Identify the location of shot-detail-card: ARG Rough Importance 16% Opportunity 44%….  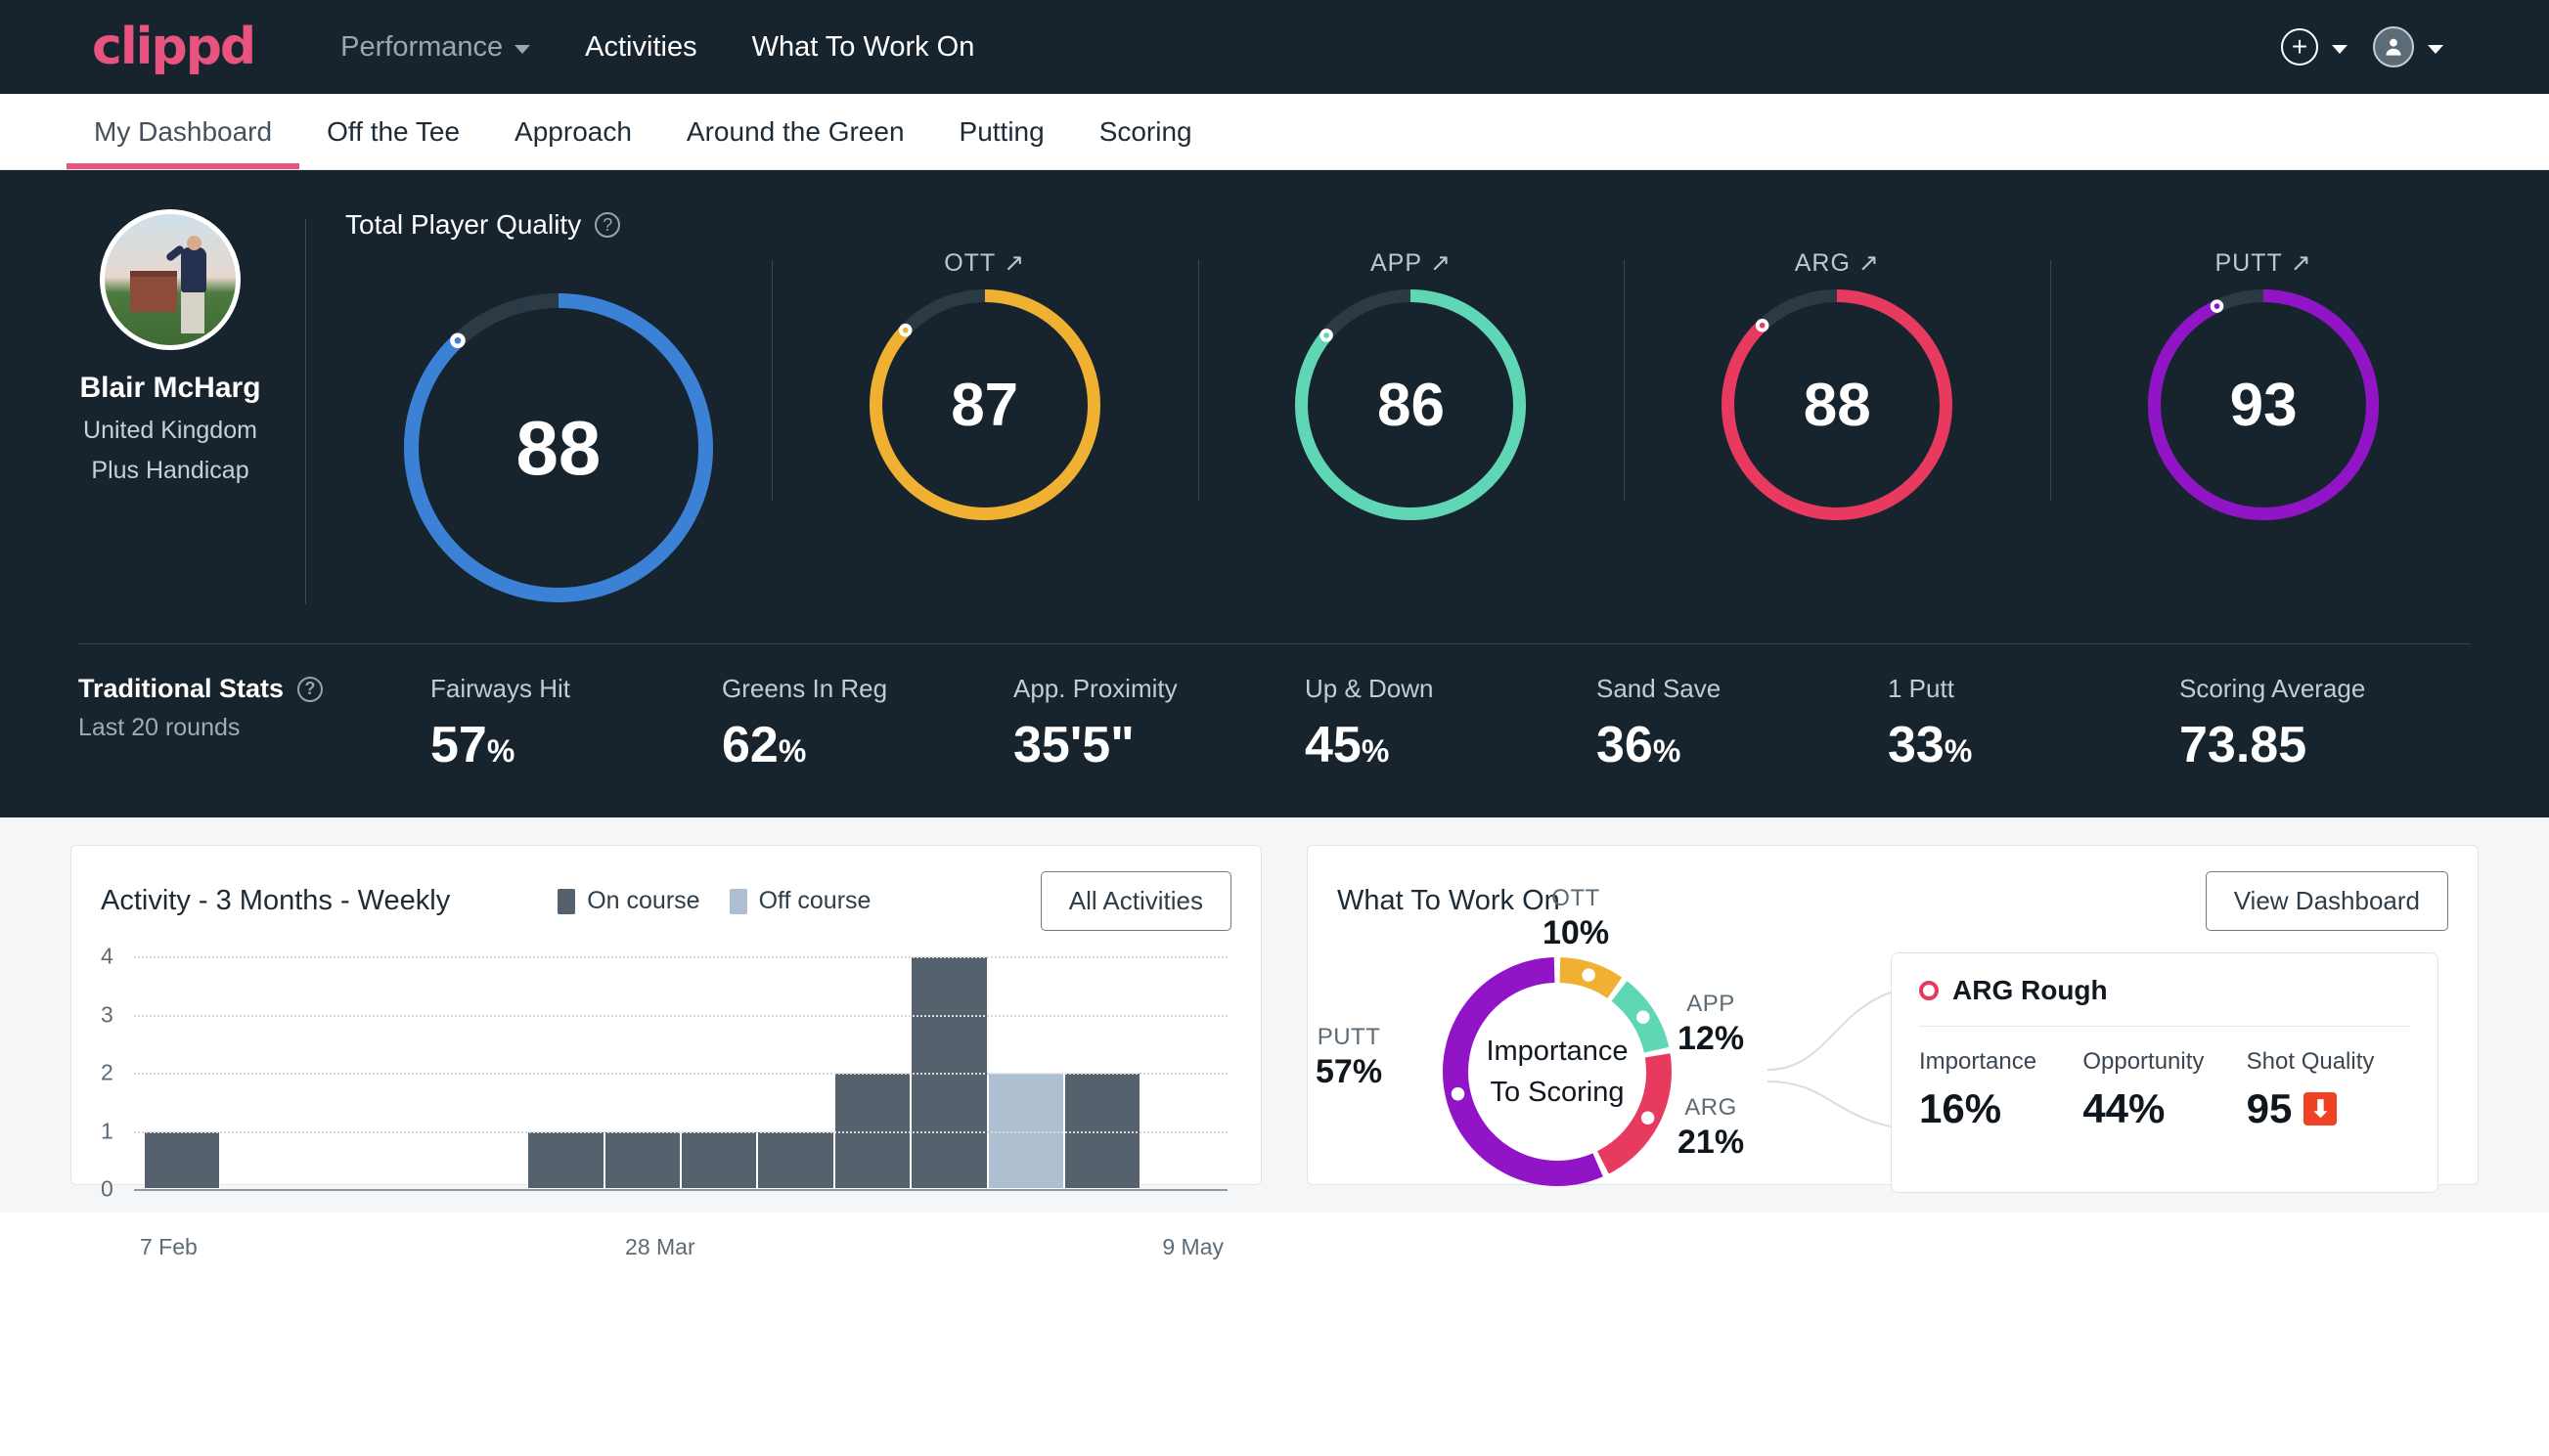
(2165, 1072).